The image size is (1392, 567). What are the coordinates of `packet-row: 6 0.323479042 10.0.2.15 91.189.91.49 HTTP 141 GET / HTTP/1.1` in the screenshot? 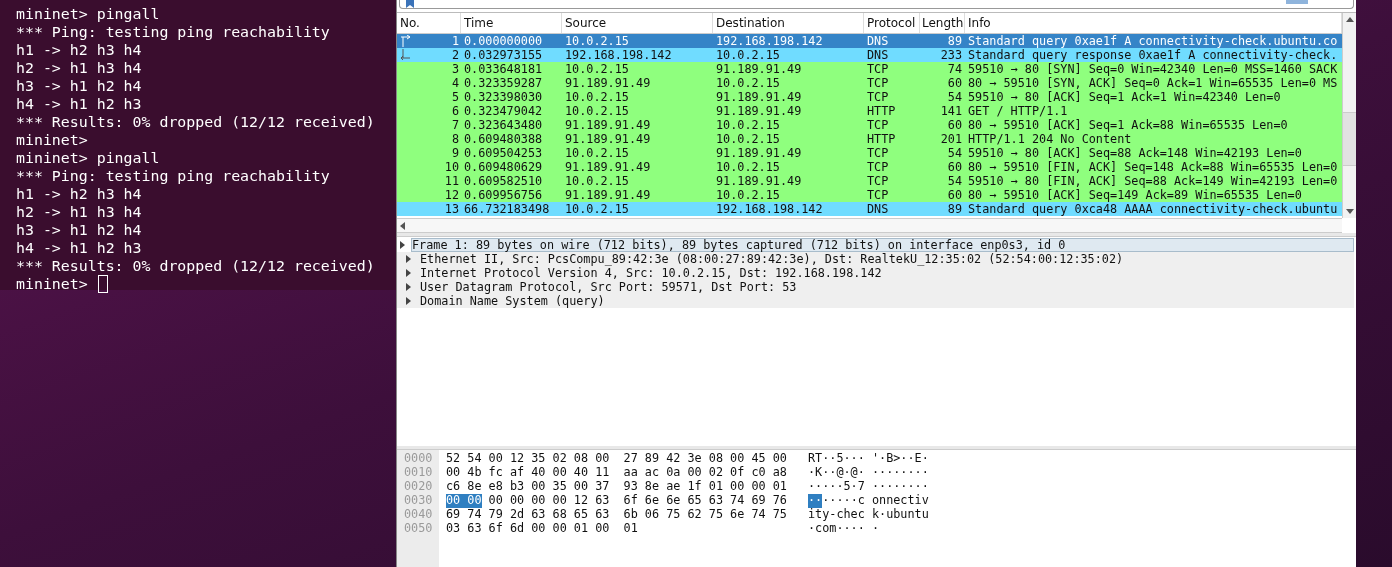 It's located at (869, 111).